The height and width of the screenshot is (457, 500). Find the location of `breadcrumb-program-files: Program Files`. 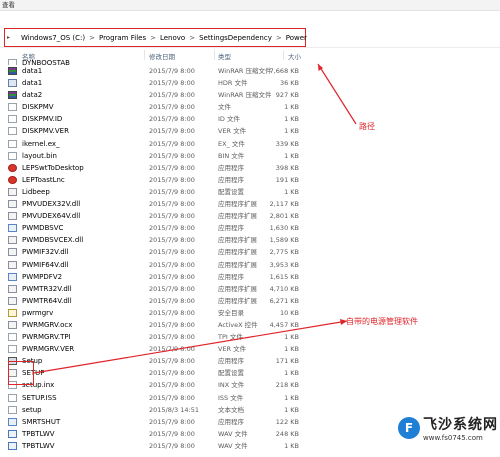

breadcrumb-program-files: Program Files is located at coordinates (122, 38).